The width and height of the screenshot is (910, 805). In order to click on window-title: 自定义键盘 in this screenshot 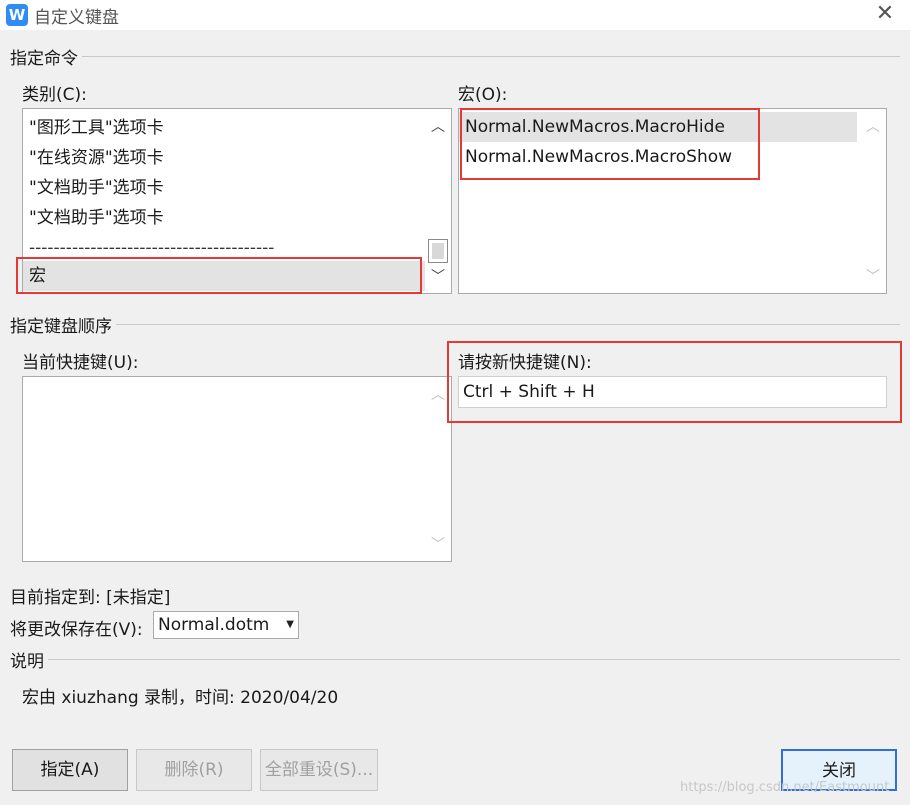, I will do `click(76, 18)`.